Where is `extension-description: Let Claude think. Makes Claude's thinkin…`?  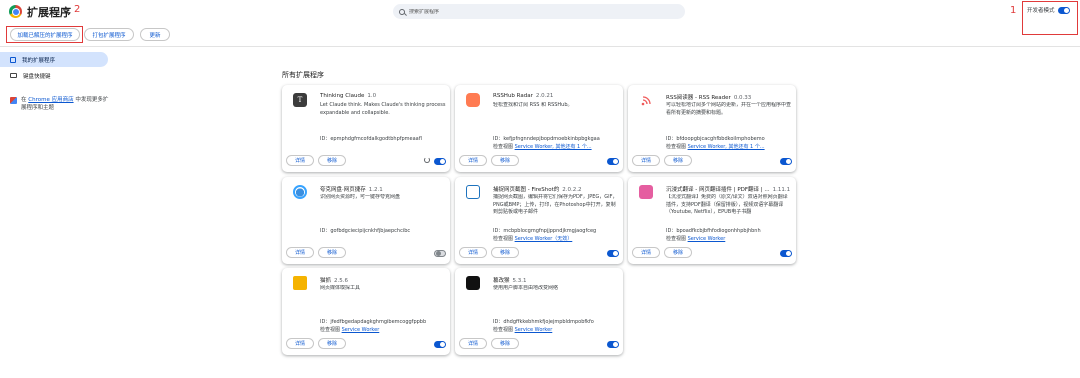 extension-description: Let Claude think. Makes Claude's thinkin… is located at coordinates (383, 109).